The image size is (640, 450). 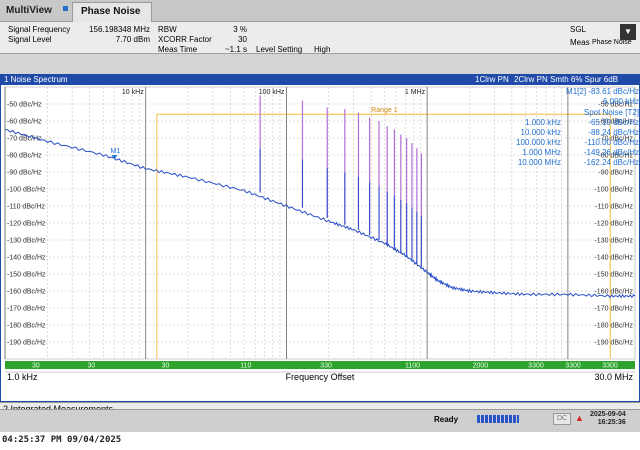 What do you see at coordinates (492, 79) in the screenshot?
I see `trace1-legend: 1Clrw PN` at bounding box center [492, 79].